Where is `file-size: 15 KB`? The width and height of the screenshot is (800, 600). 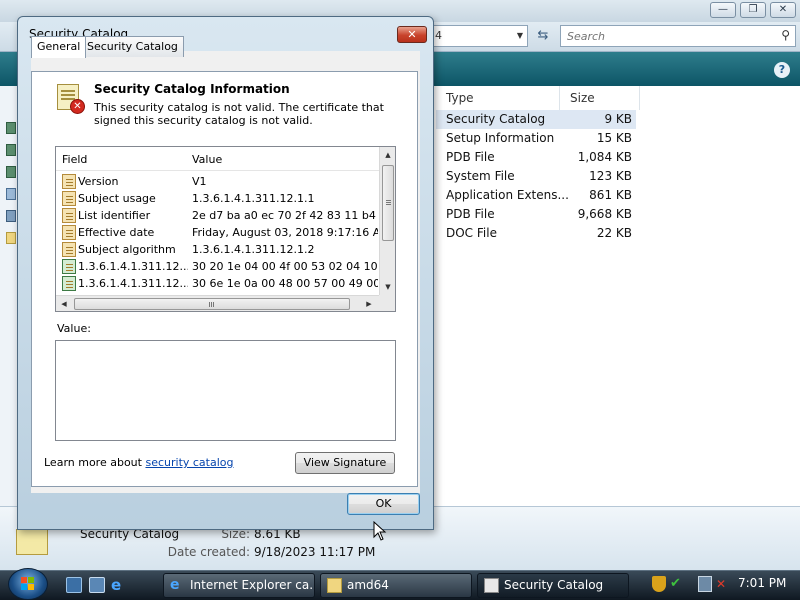 file-size: 15 KB is located at coordinates (614, 138).